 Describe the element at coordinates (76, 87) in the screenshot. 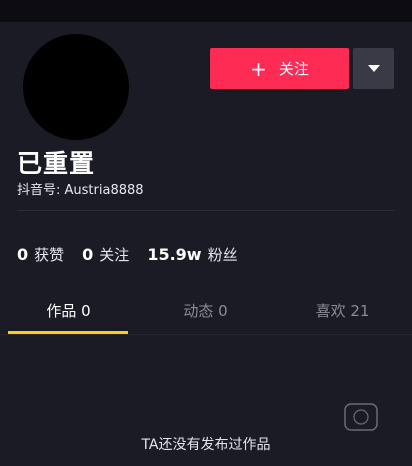

I see `avatar` at that location.